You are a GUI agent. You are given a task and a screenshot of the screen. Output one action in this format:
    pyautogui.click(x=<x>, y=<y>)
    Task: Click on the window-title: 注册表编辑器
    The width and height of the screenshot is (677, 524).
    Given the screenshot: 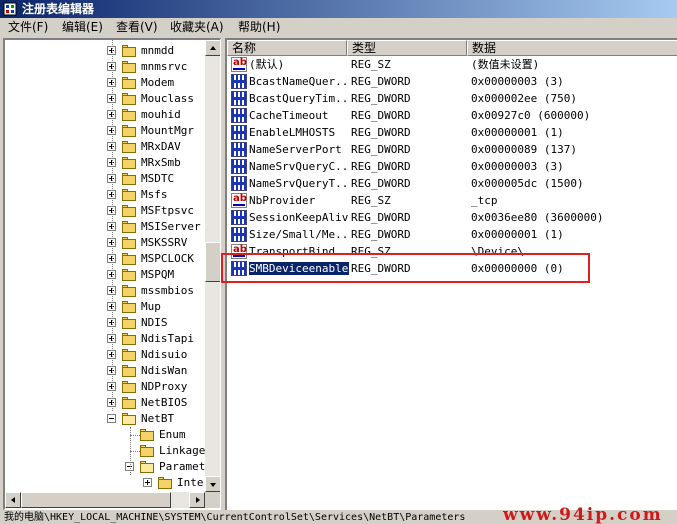 What is the action you would take?
    pyautogui.click(x=58, y=9)
    